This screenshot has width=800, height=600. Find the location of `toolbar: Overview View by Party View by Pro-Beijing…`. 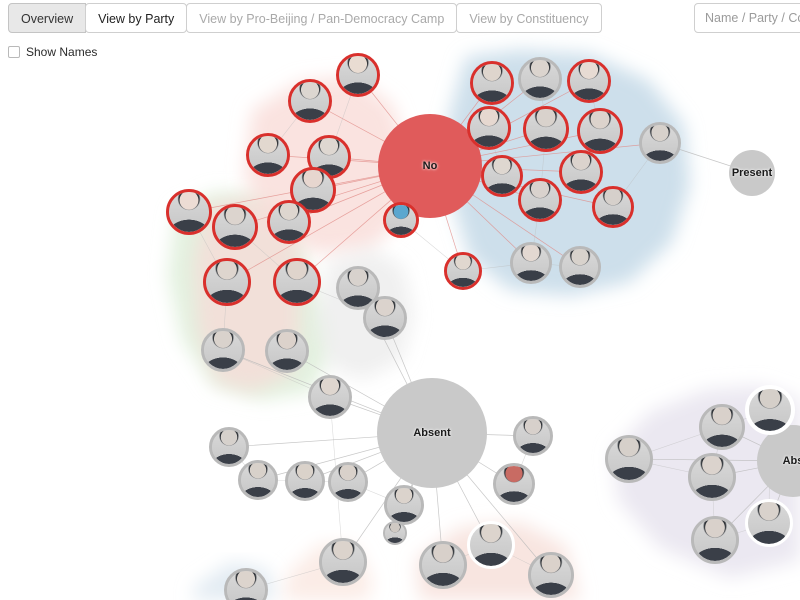

toolbar: Overview View by Party View by Pro-Beijing… is located at coordinates (400, 19).